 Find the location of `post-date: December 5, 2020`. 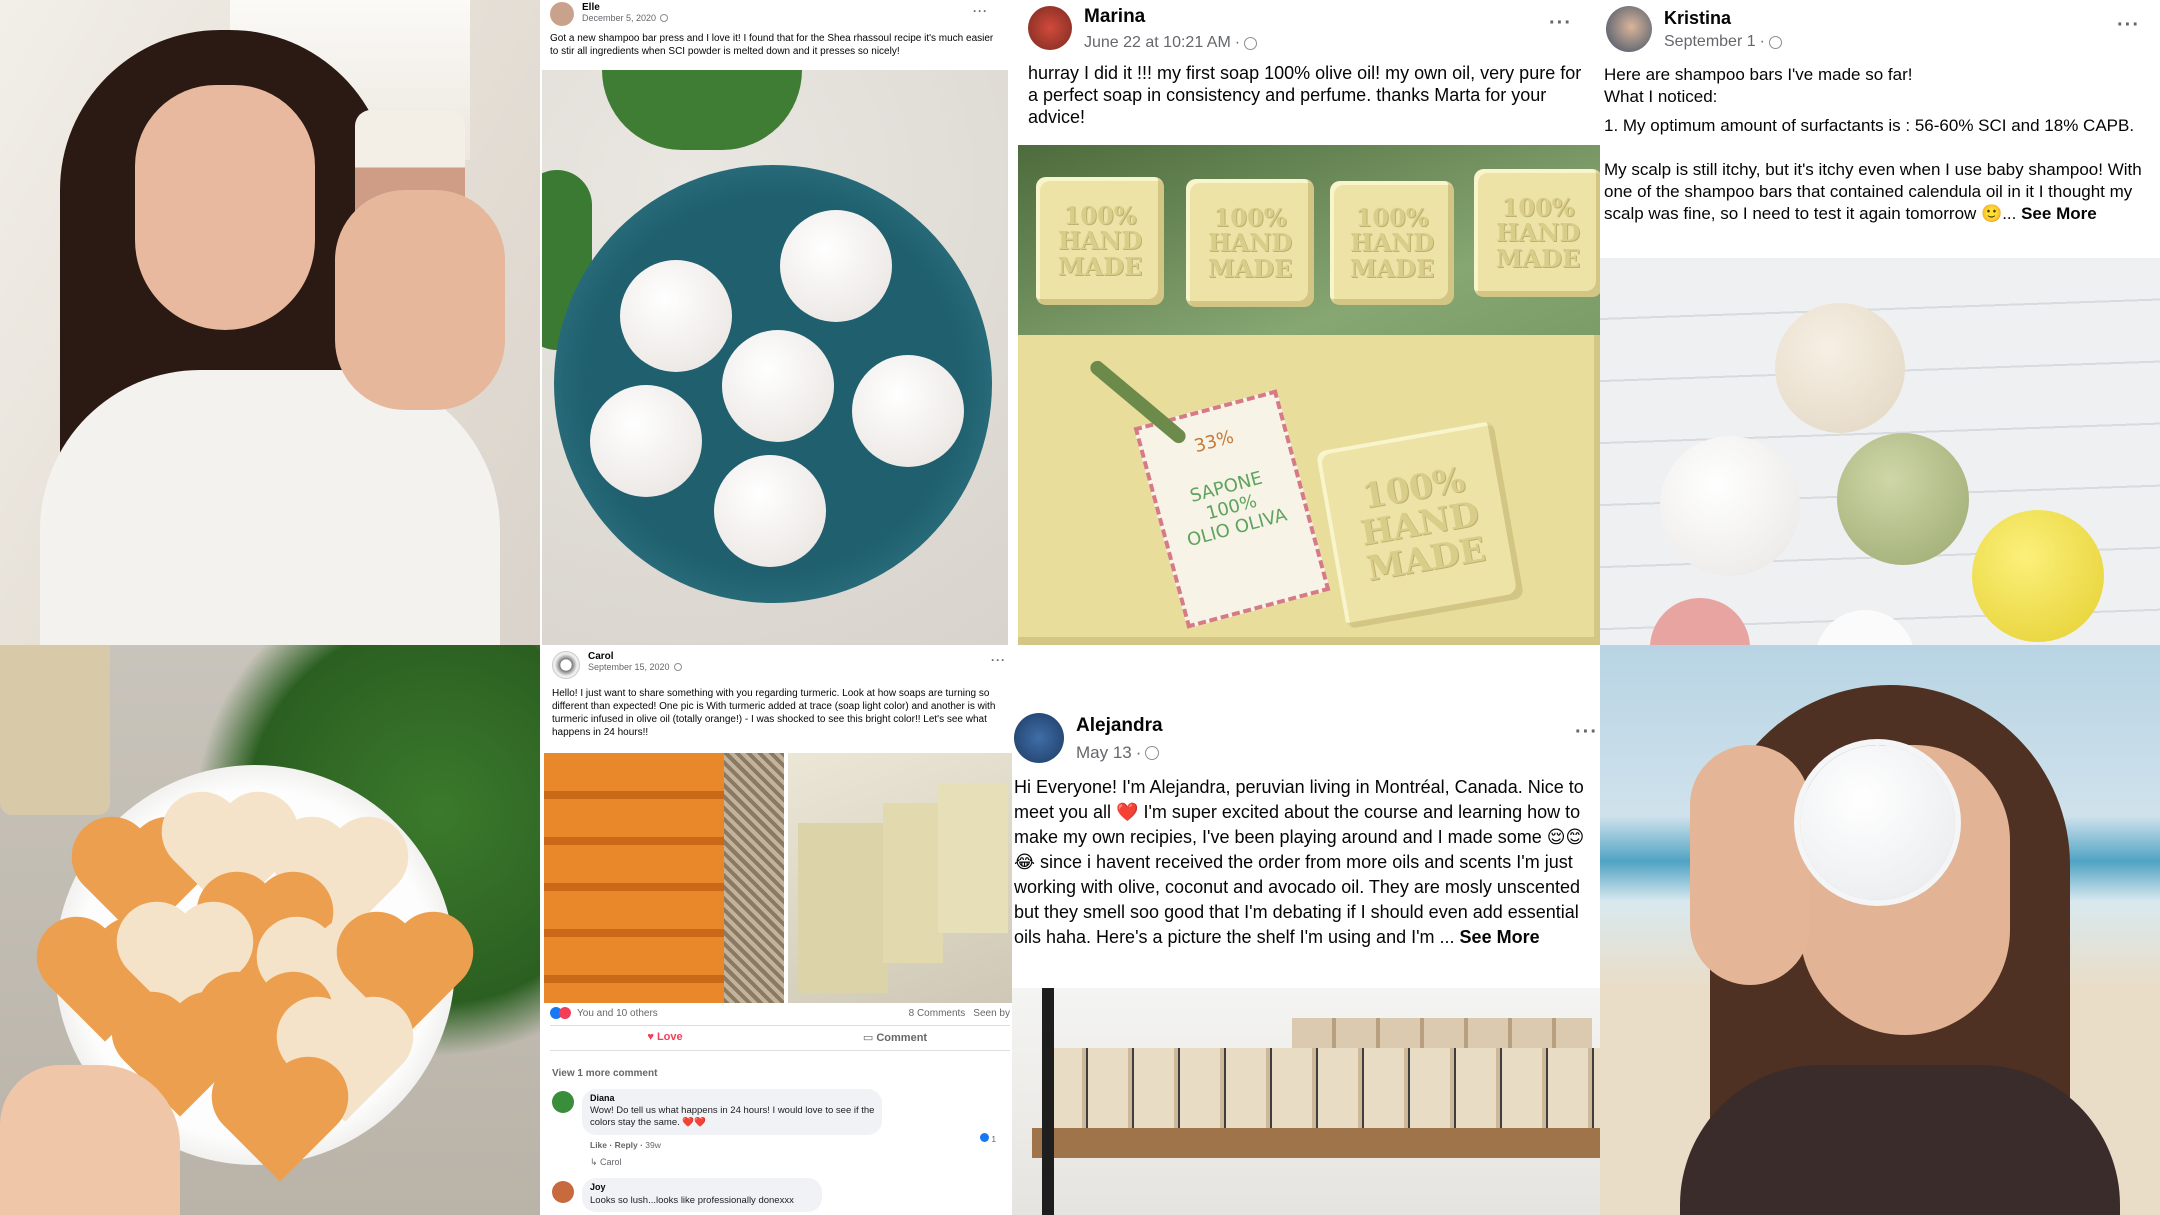

post-date: December 5, 2020 is located at coordinates (619, 18).